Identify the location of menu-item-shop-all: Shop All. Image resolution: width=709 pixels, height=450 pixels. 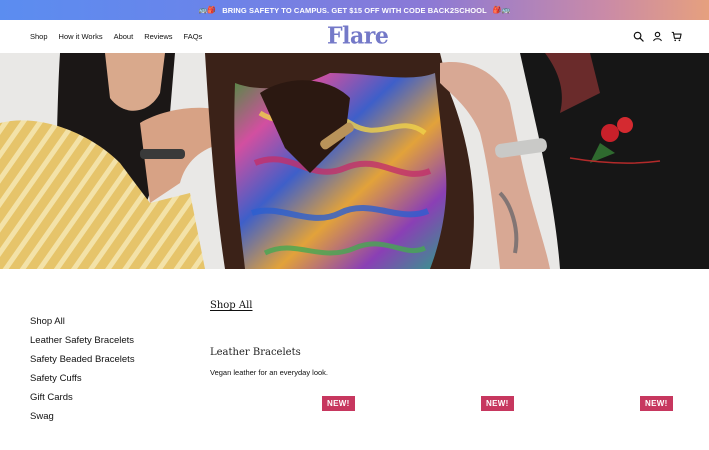
(82, 325).